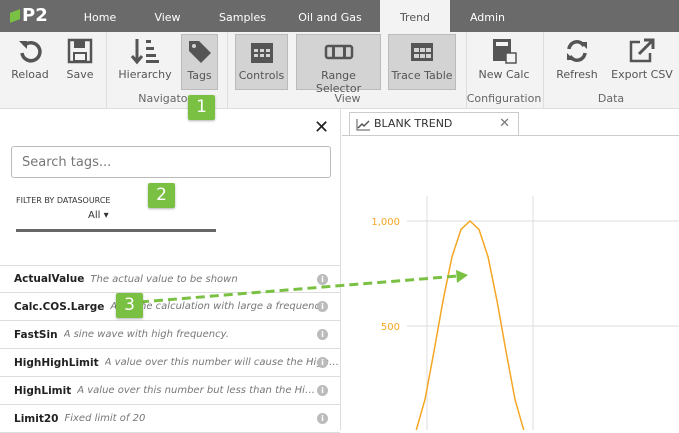  What do you see at coordinates (201, 107) in the screenshot?
I see `annotation-badge-1: 1` at bounding box center [201, 107].